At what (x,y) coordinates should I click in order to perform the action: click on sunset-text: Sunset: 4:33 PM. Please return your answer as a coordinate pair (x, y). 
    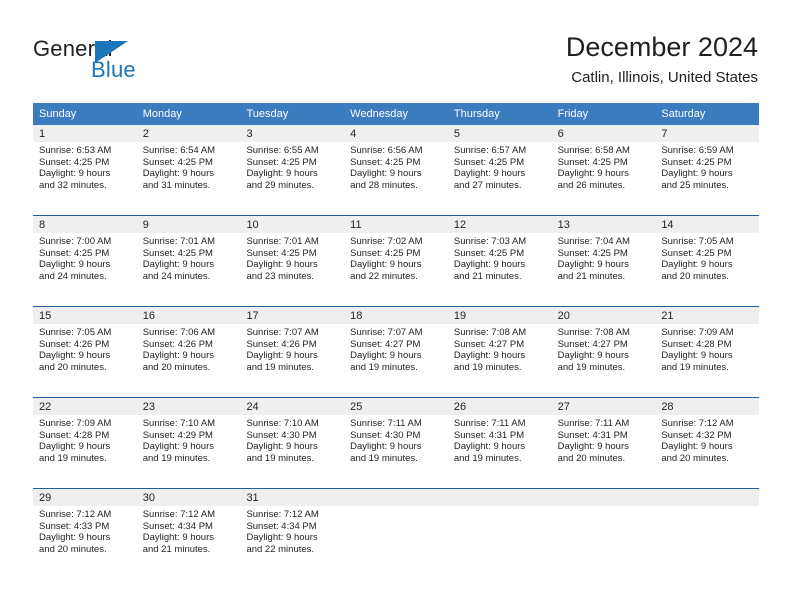
    Looking at the image, I should click on (74, 526).